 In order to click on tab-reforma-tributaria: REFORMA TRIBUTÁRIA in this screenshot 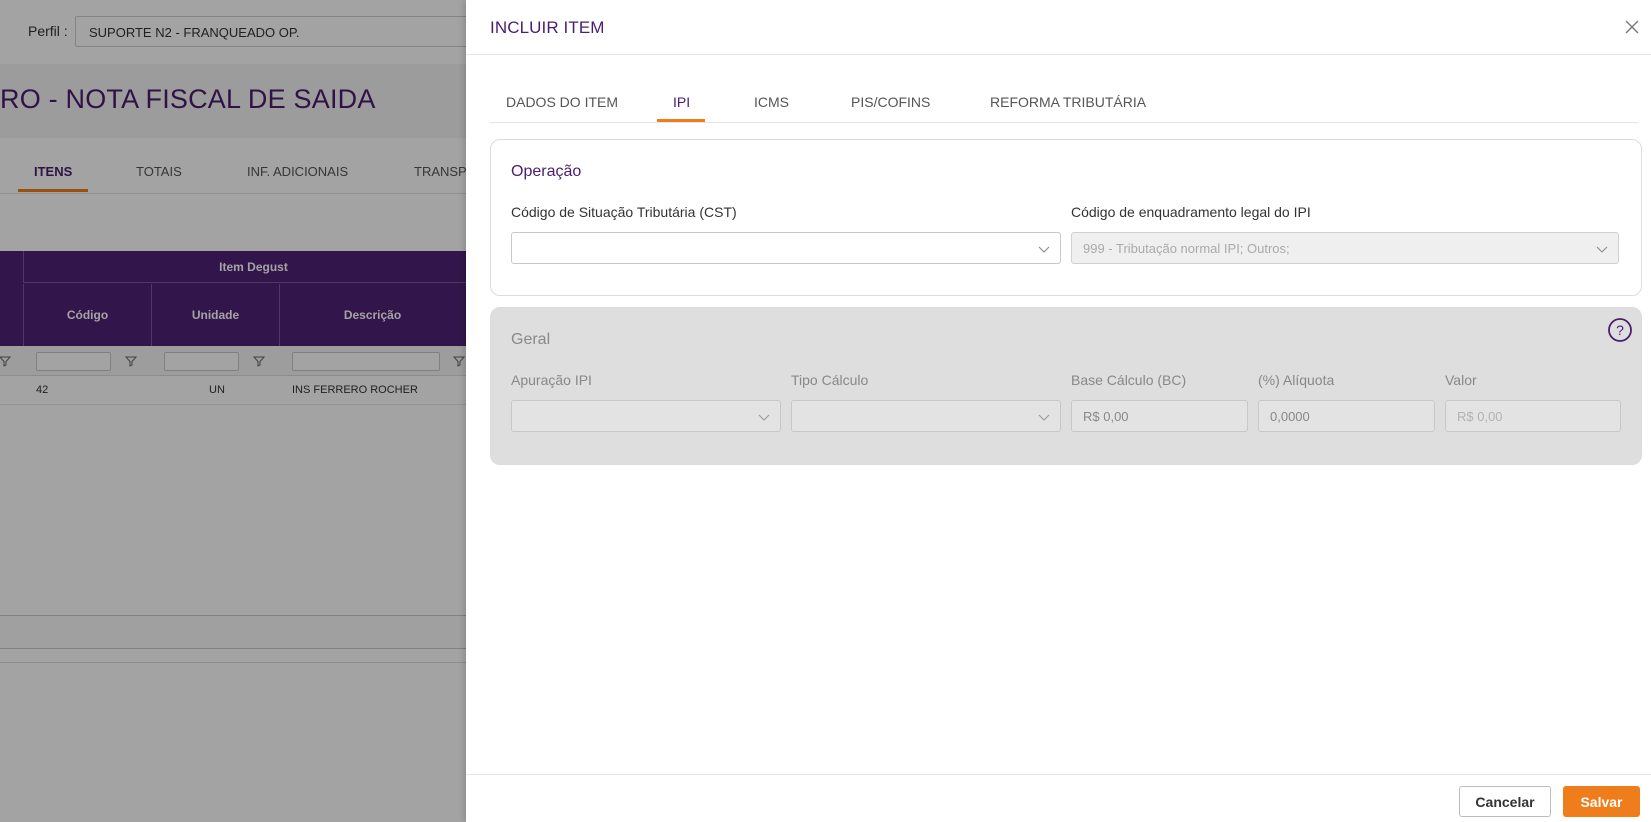, I will do `click(1068, 102)`.